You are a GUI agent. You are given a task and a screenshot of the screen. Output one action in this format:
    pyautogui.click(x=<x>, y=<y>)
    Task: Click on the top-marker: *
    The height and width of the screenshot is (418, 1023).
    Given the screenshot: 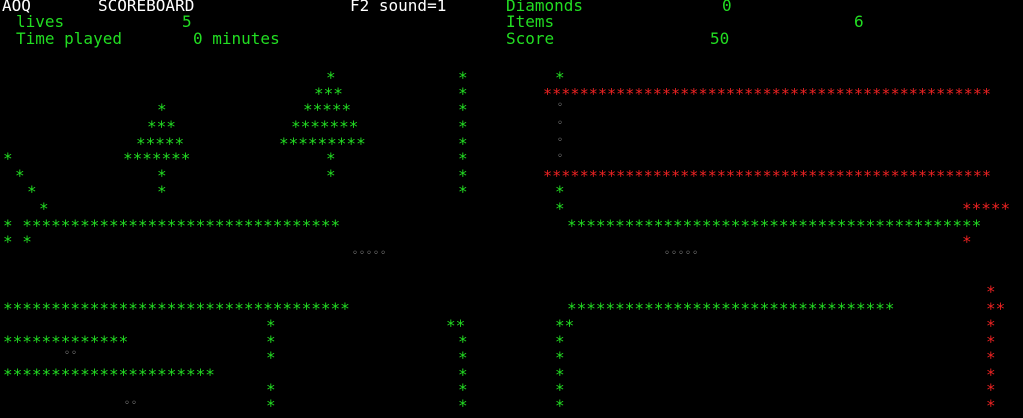 What is the action you would take?
    pyautogui.click(x=560, y=77)
    